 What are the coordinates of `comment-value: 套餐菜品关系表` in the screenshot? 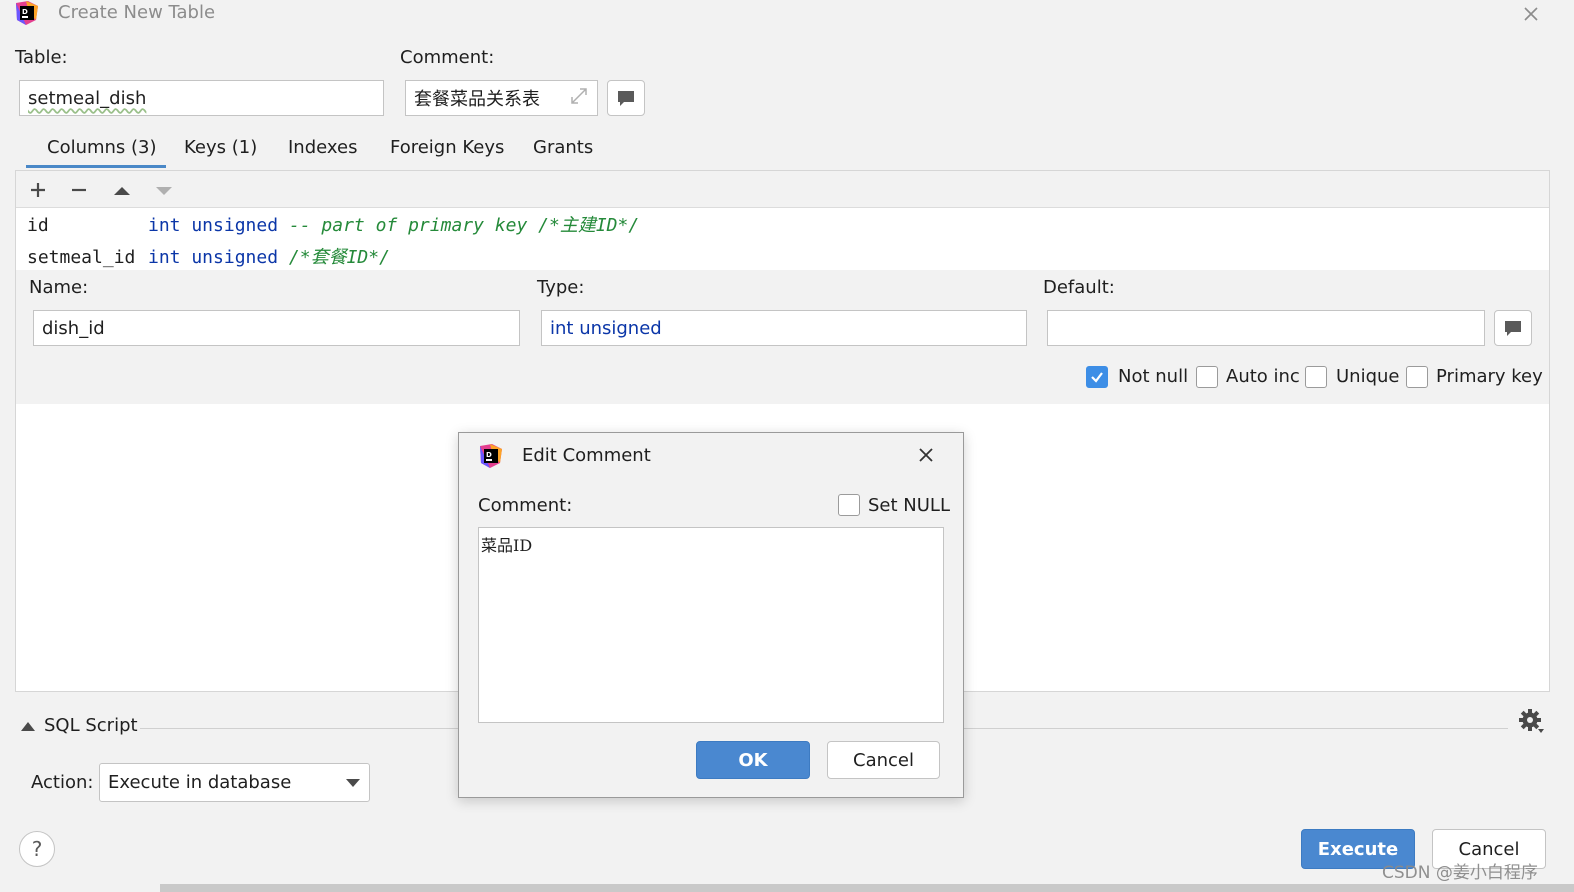 It's located at (477, 99).